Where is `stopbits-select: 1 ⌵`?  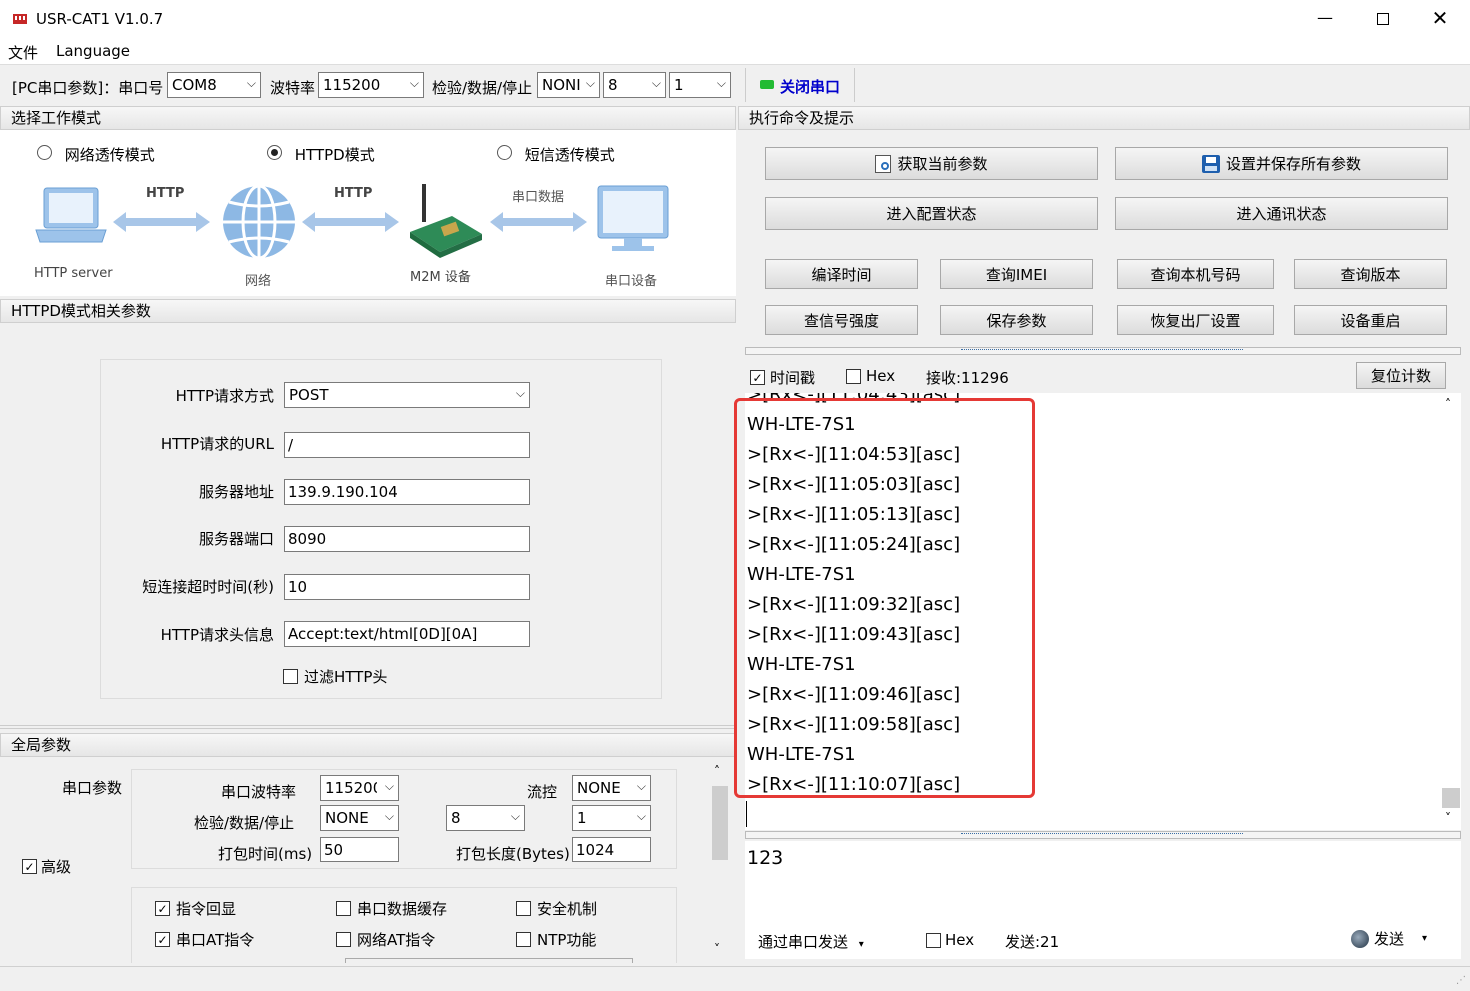
stopbits-select: 1 ⌵ is located at coordinates (700, 85).